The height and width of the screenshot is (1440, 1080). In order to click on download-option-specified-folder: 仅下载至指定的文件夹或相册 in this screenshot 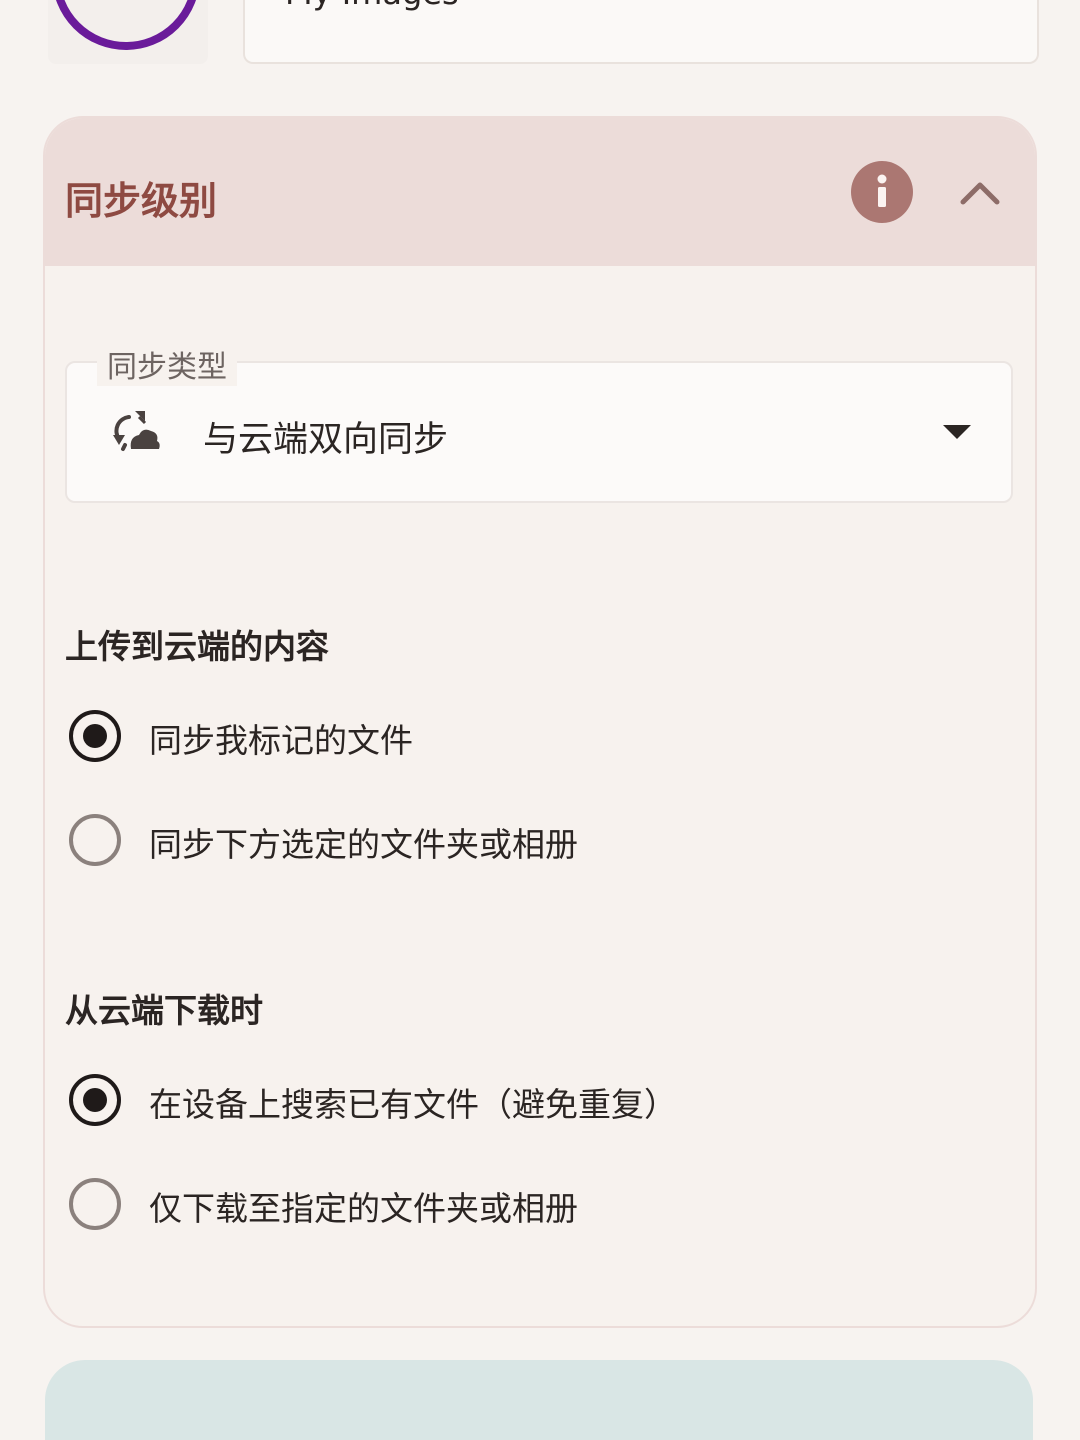, I will do `click(535, 1204)`.